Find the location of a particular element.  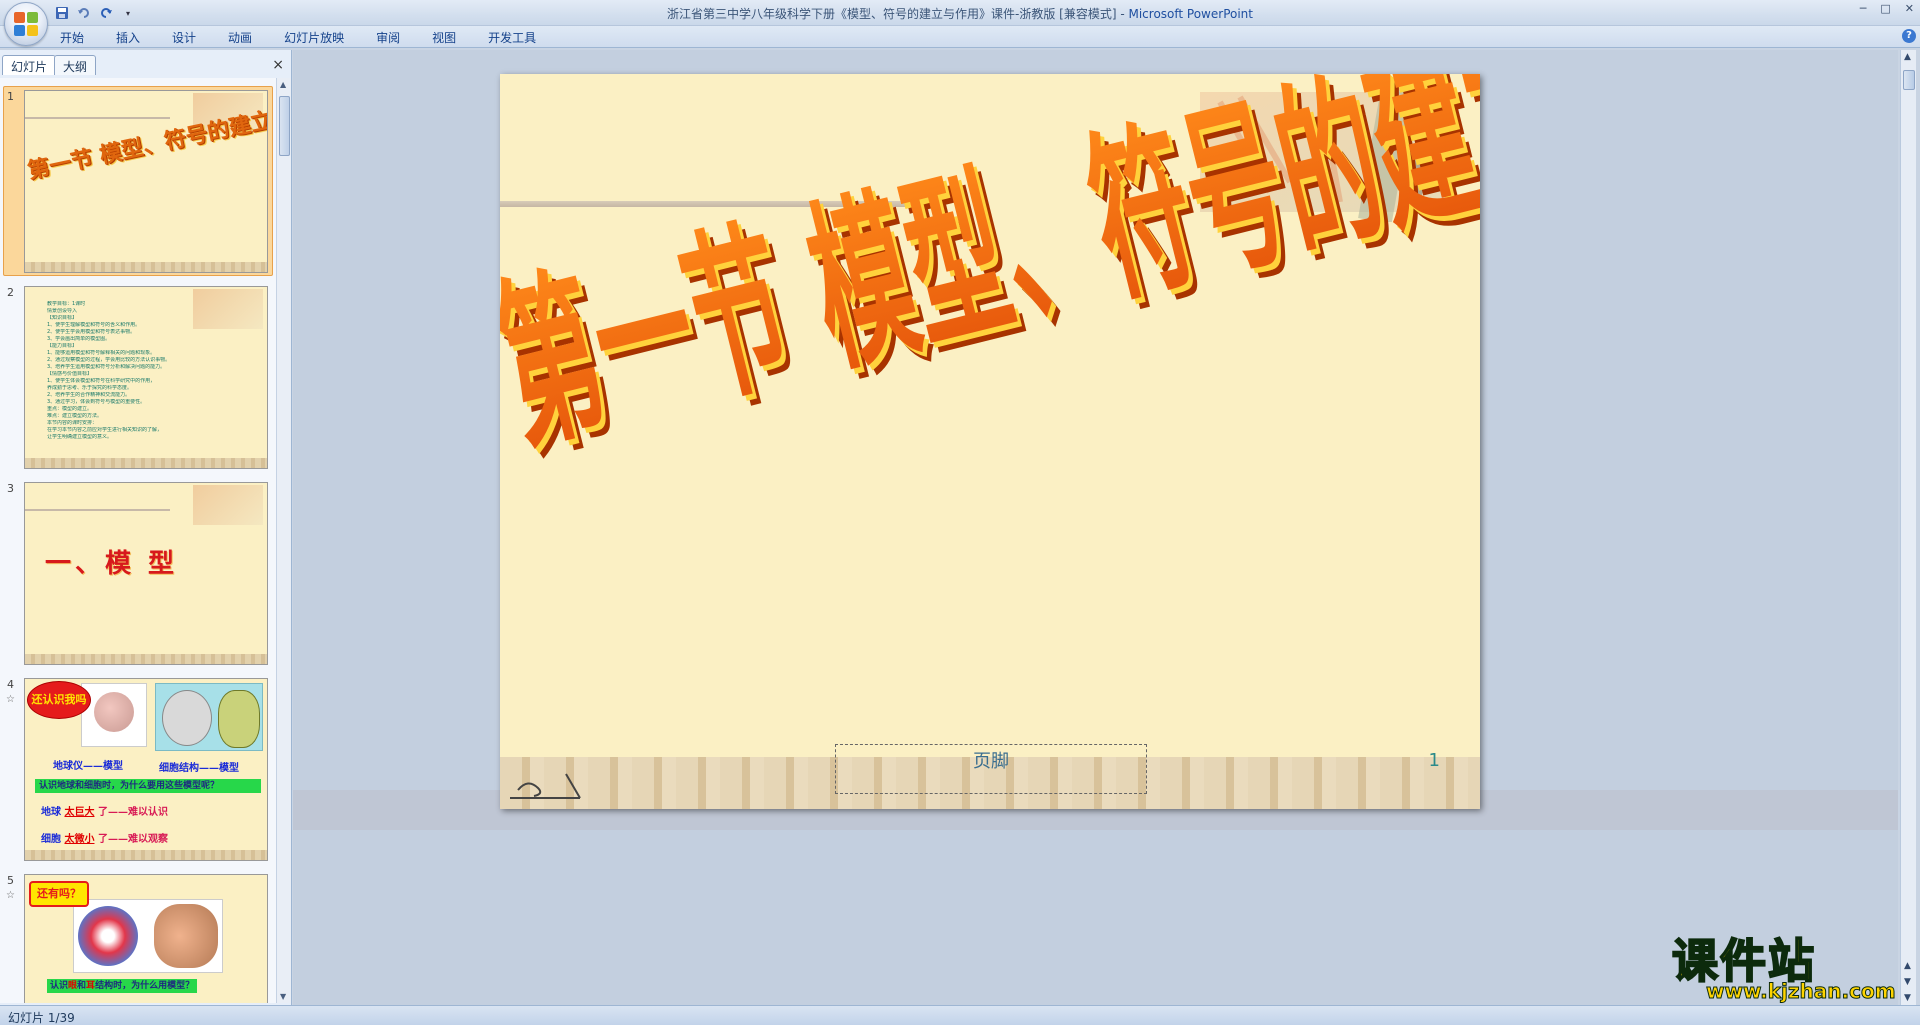

thumbnail-number: 2 is located at coordinates (10, 292).